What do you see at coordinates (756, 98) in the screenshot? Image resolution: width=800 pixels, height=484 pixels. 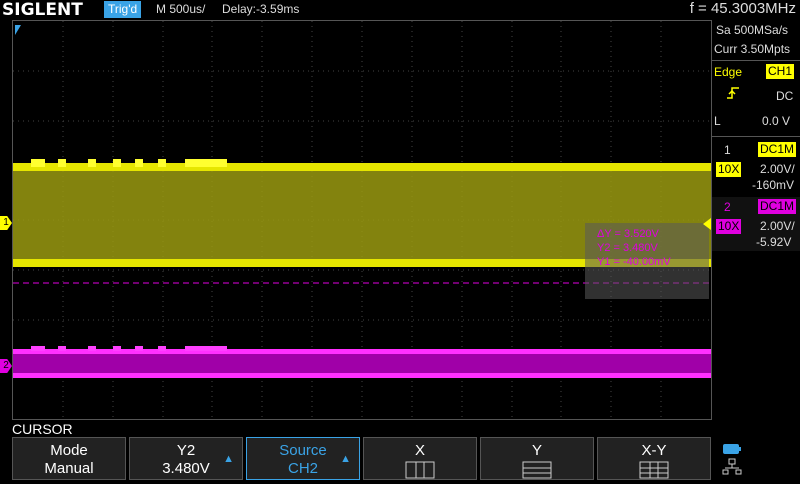 I see `trigger-panel: Edge CH1 DC L 0.0 V` at bounding box center [756, 98].